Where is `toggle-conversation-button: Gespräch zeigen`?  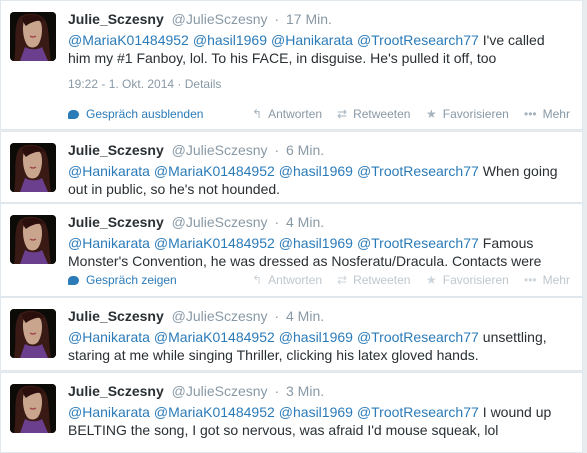 toggle-conversation-button: Gespräch zeigen is located at coordinates (122, 280).